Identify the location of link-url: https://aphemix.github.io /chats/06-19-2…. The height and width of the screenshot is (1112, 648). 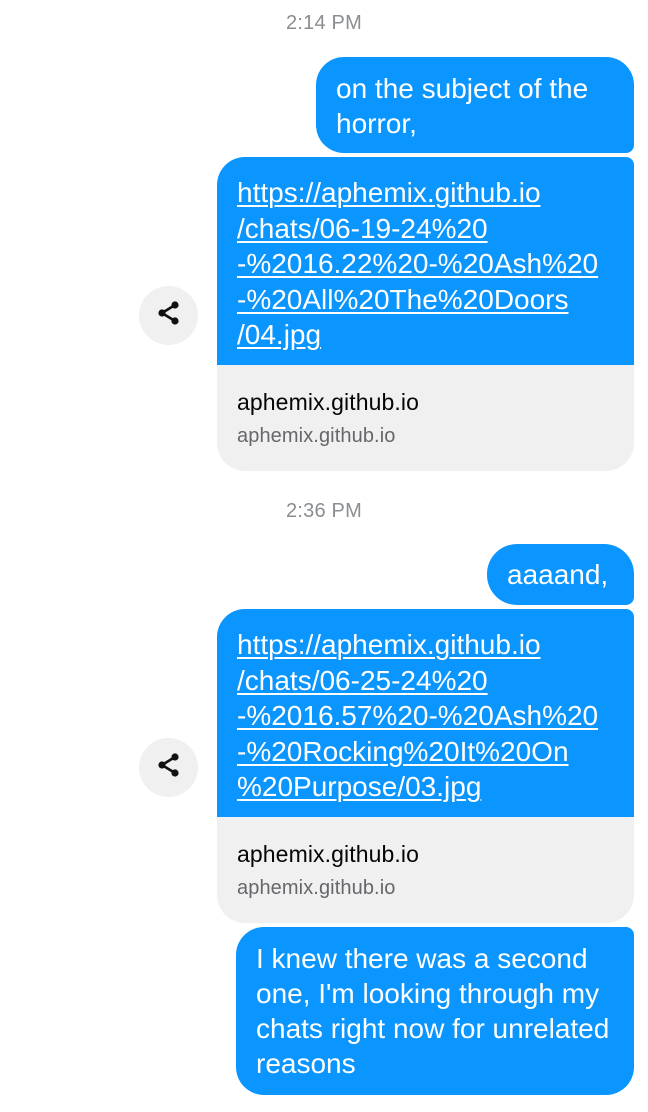
(428, 264).